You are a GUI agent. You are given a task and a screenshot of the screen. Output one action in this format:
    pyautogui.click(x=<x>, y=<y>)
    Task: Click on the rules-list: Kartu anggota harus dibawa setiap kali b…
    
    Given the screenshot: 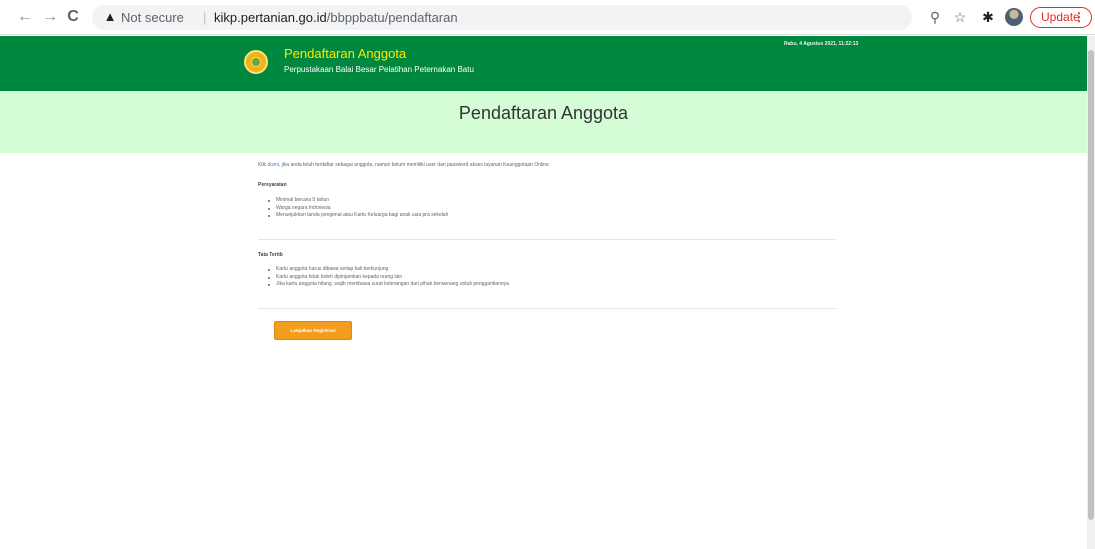 What is the action you would take?
    pyautogui.click(x=388, y=277)
    